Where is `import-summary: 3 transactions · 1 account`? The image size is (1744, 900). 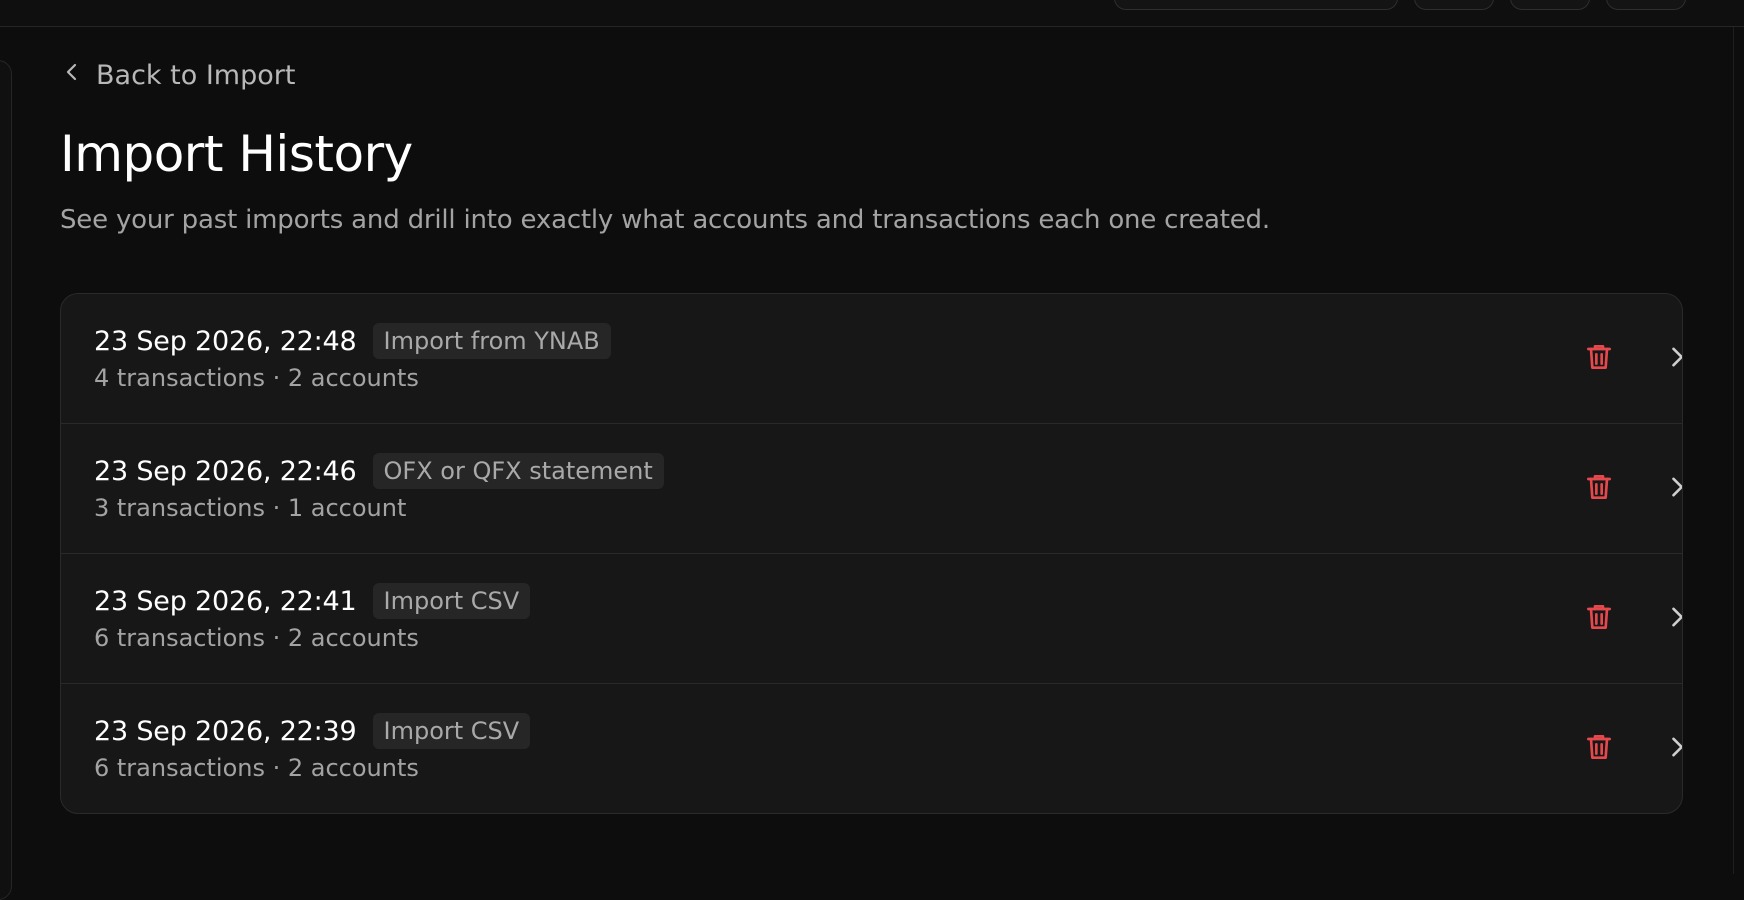
import-summary: 3 transactions · 1 account is located at coordinates (250, 508).